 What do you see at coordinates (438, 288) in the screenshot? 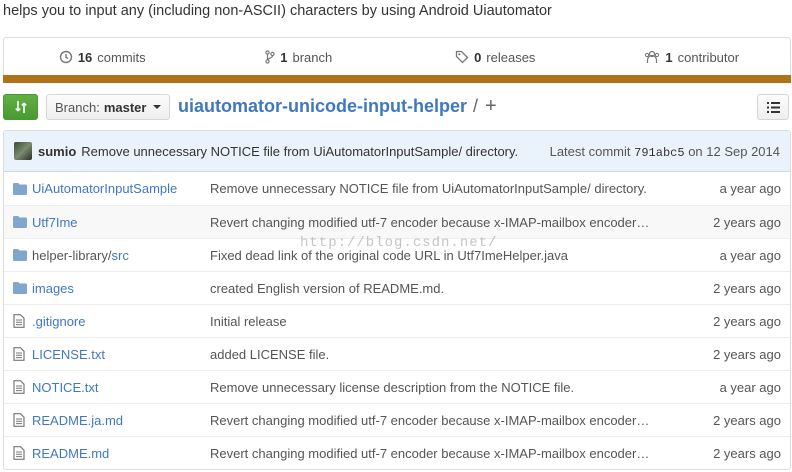
I see `file-commit-message: created English version of README.md.` at bounding box center [438, 288].